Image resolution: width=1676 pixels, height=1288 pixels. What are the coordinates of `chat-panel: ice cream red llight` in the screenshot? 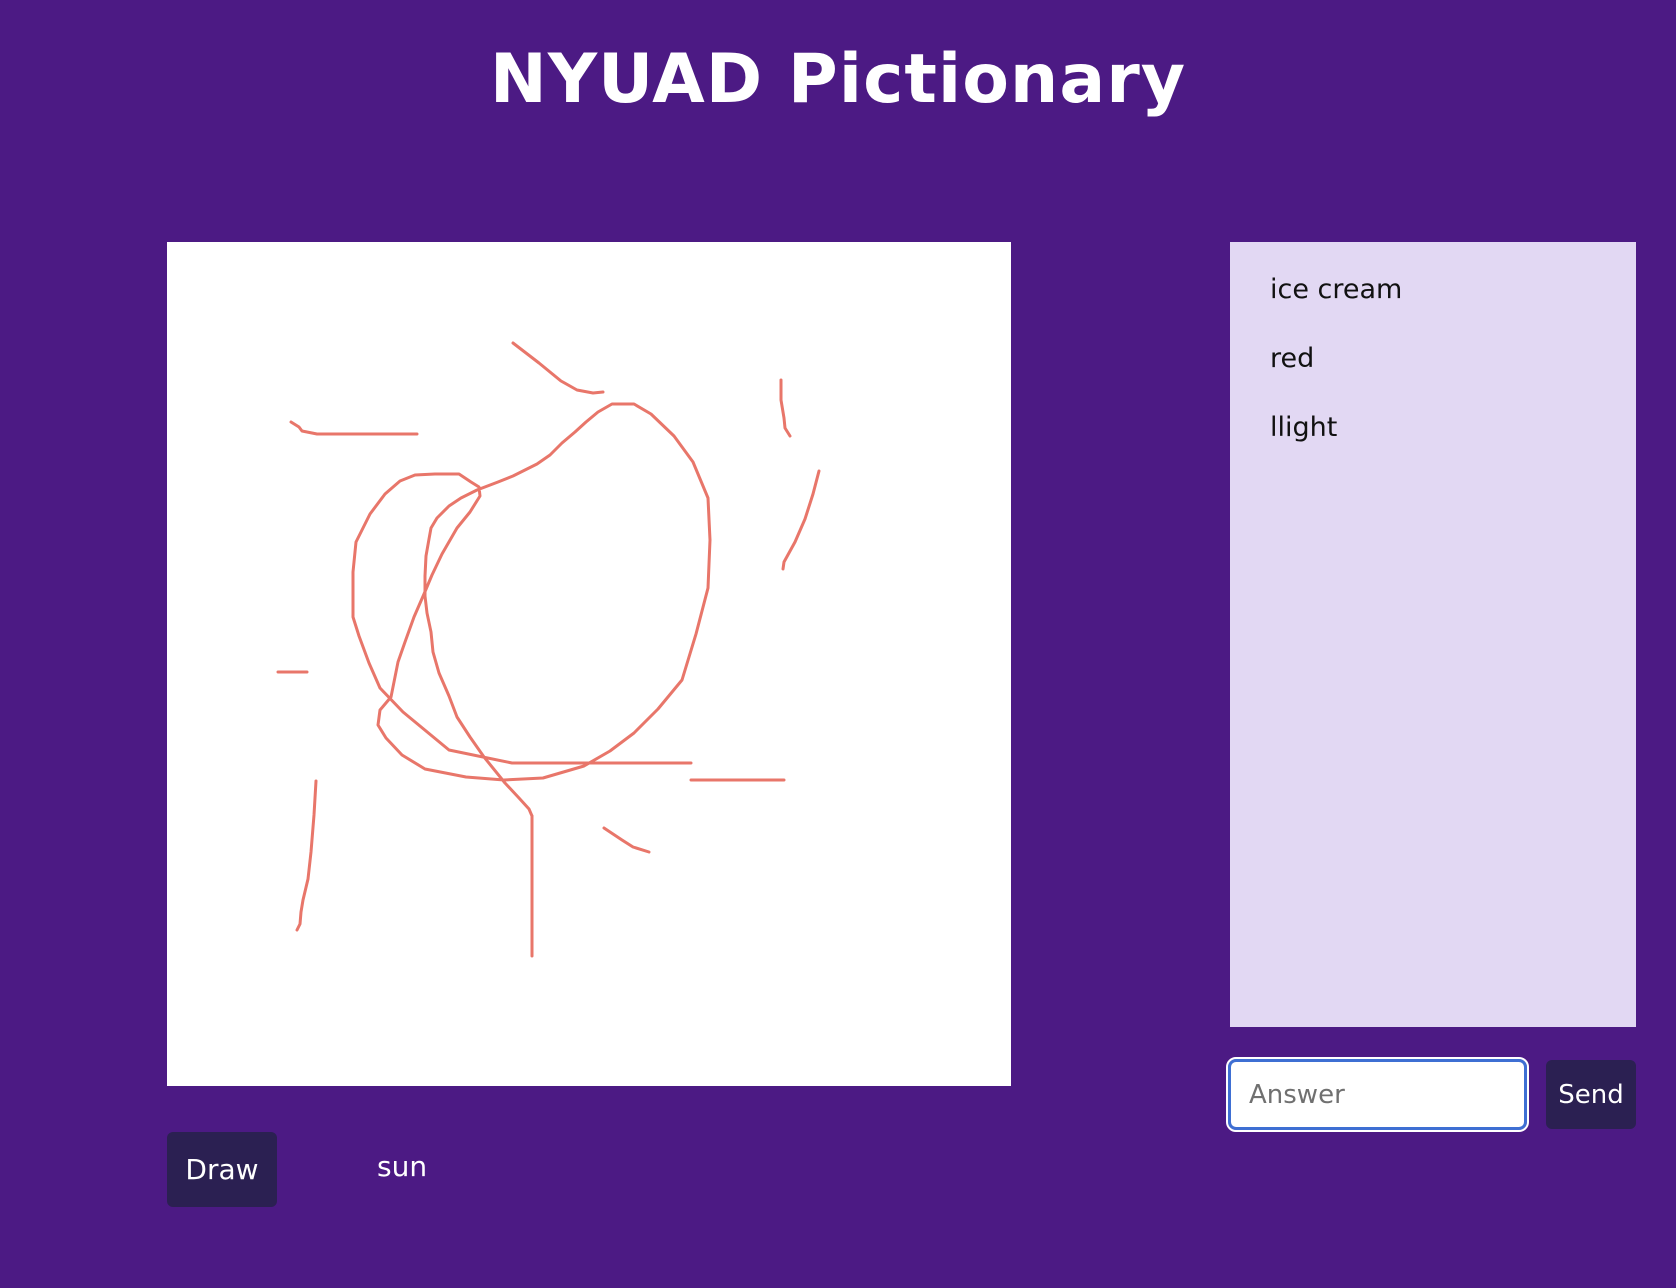 It's located at (1433, 634).